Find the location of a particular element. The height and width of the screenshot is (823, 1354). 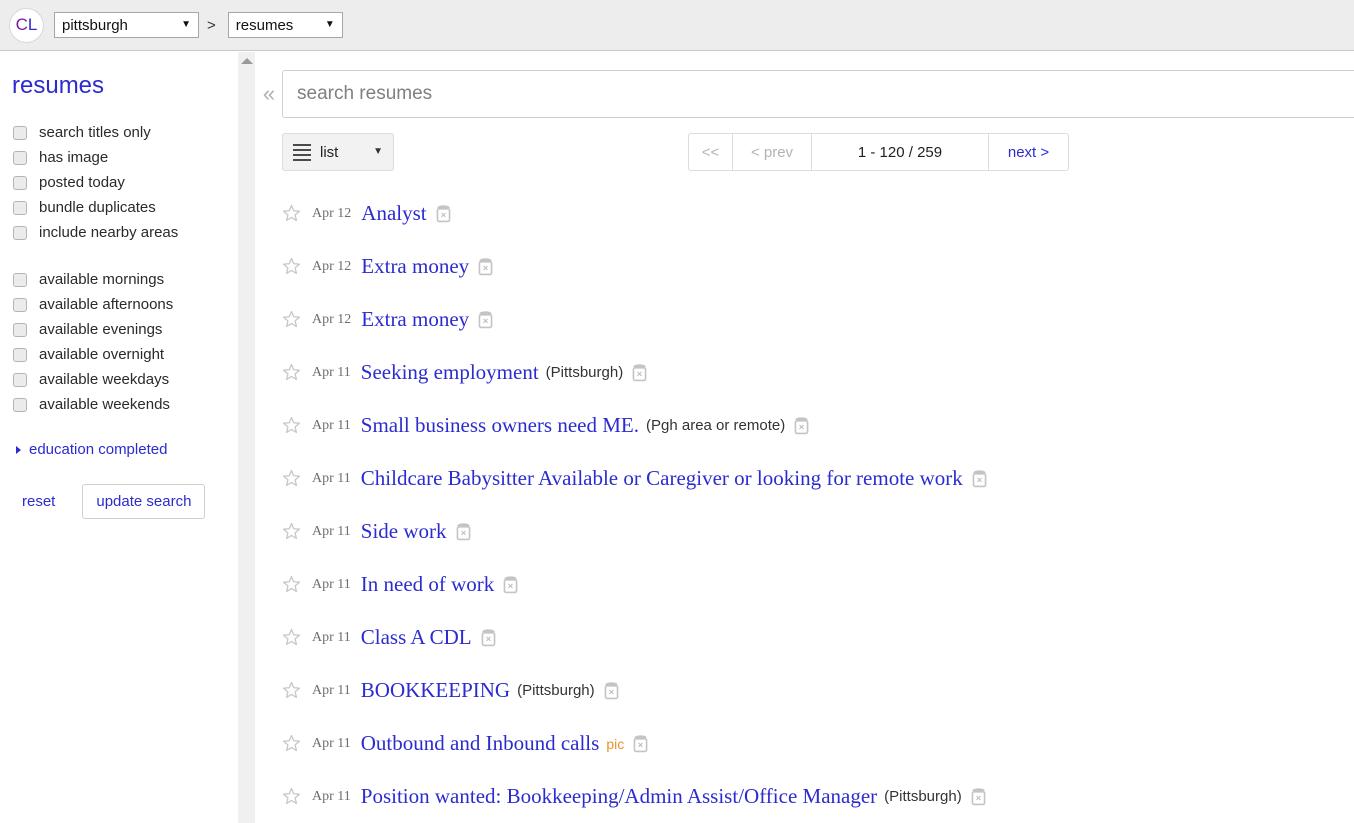

reset-link: reset is located at coordinates (38, 501).